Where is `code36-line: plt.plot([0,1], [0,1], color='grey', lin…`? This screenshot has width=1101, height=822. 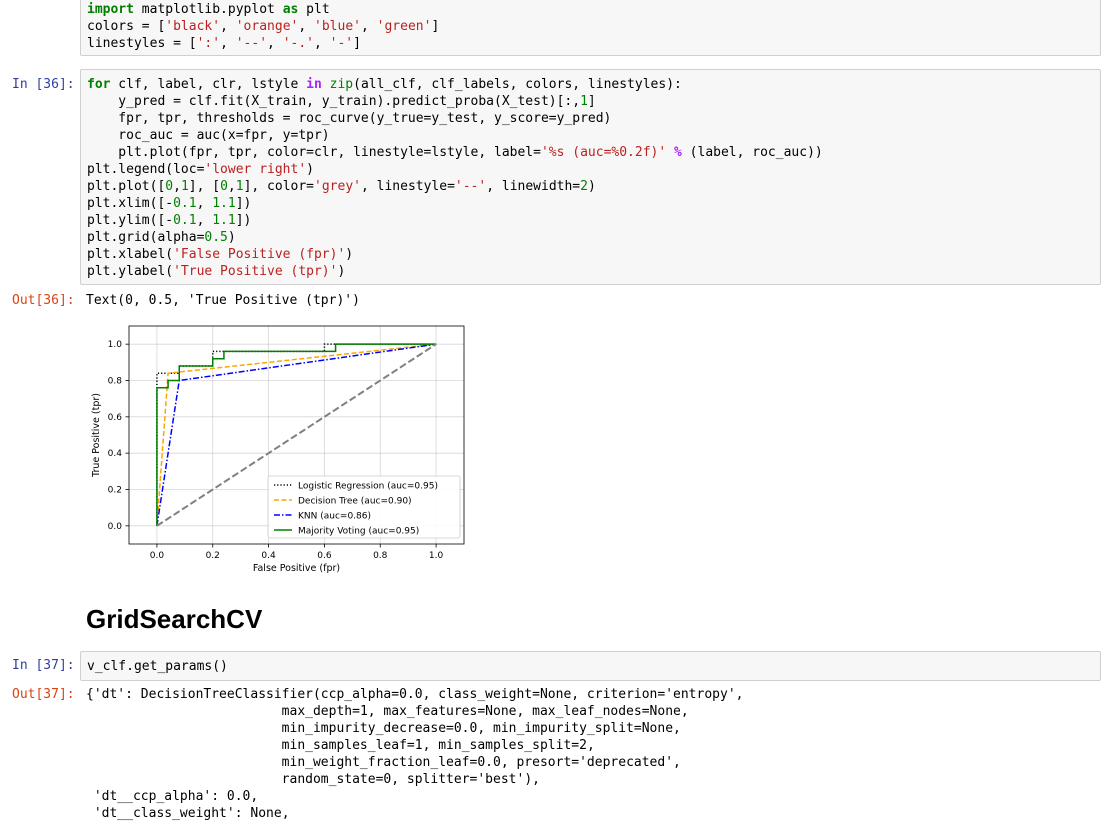 code36-line: plt.plot([0,1], [0,1], color='grey', lin… is located at coordinates (341, 186).